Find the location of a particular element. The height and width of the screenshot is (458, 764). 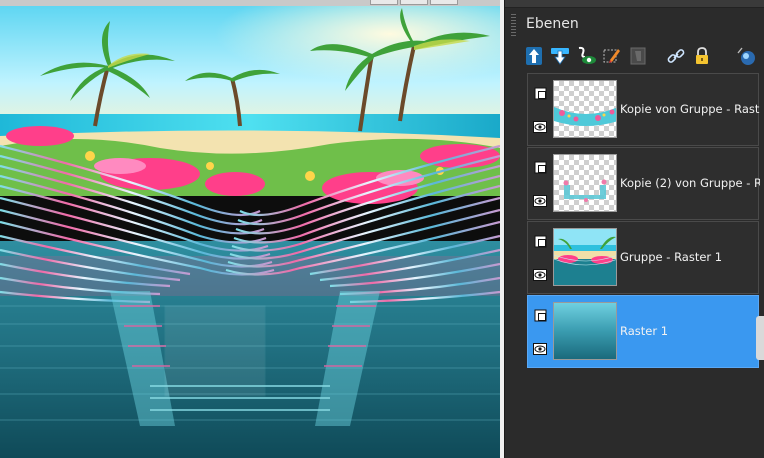

move-layer-down-icon is located at coordinates (560, 56).